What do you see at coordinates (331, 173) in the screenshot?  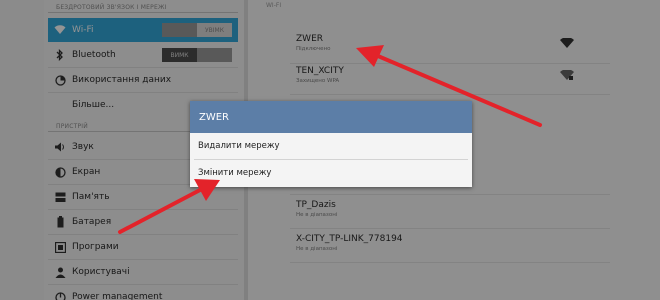 I see `modify-network-option: Змінити мережу` at bounding box center [331, 173].